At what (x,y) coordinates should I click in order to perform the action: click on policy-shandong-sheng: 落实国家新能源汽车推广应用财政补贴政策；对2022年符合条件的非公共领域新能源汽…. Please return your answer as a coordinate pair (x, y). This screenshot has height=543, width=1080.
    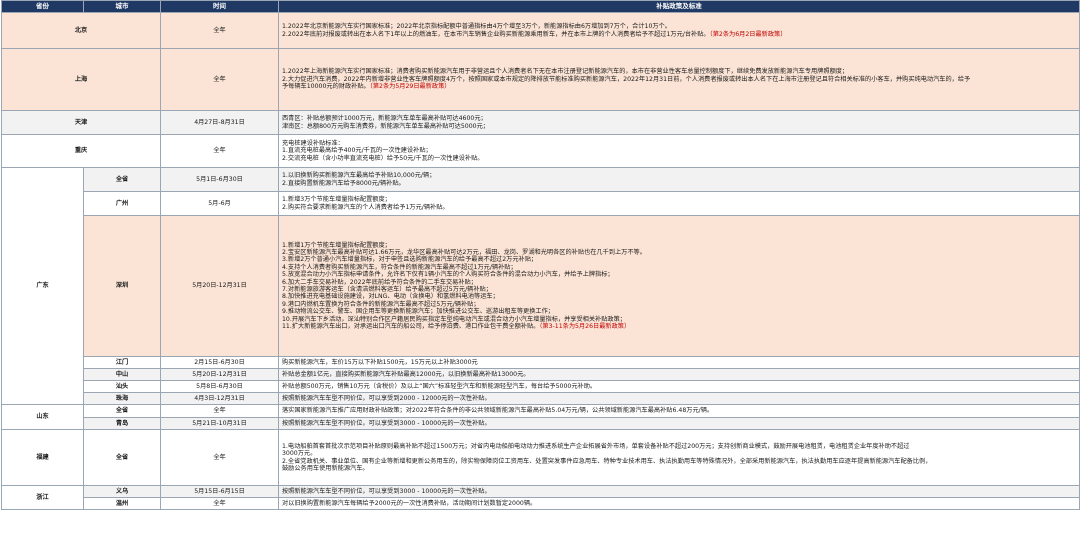
    Looking at the image, I should click on (679, 411).